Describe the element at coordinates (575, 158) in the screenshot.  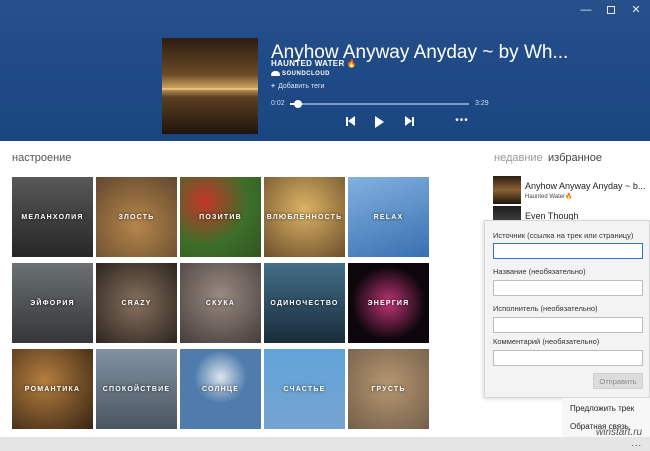
I see `tab-favorites: избранное` at that location.